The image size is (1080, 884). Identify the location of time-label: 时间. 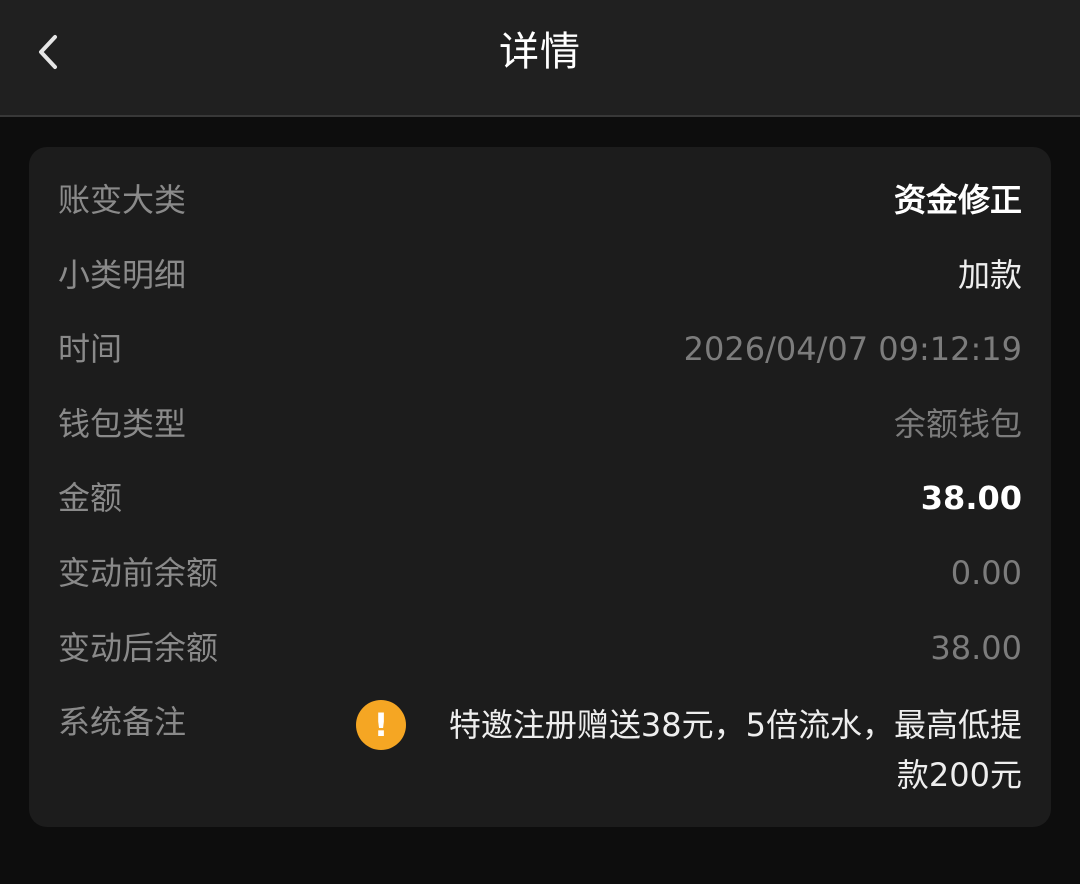
(90, 349).